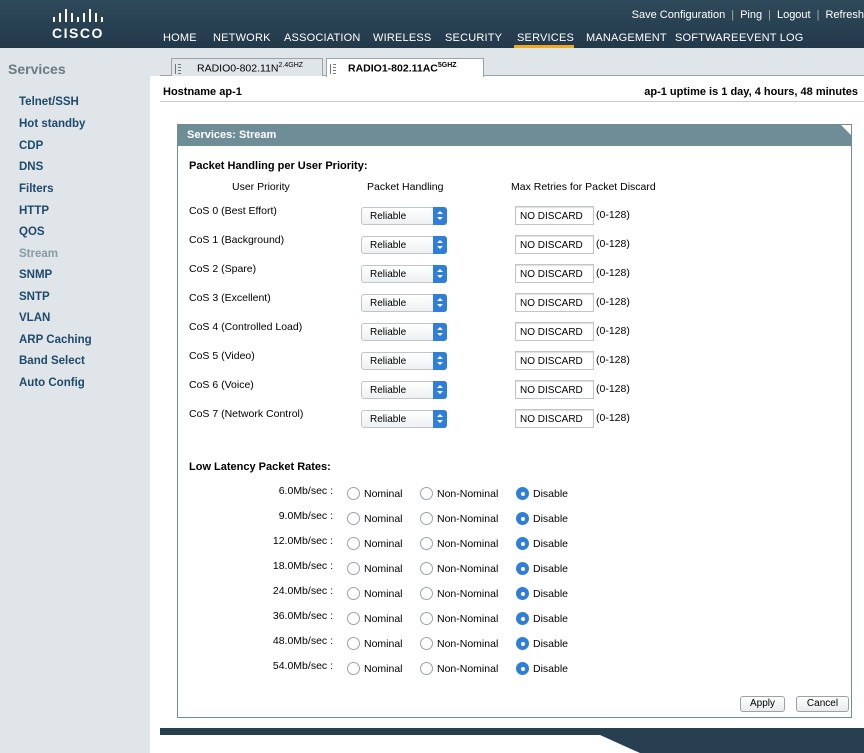 This screenshot has width=864, height=753. What do you see at coordinates (762, 704) in the screenshot?
I see `apply-button: Apply` at bounding box center [762, 704].